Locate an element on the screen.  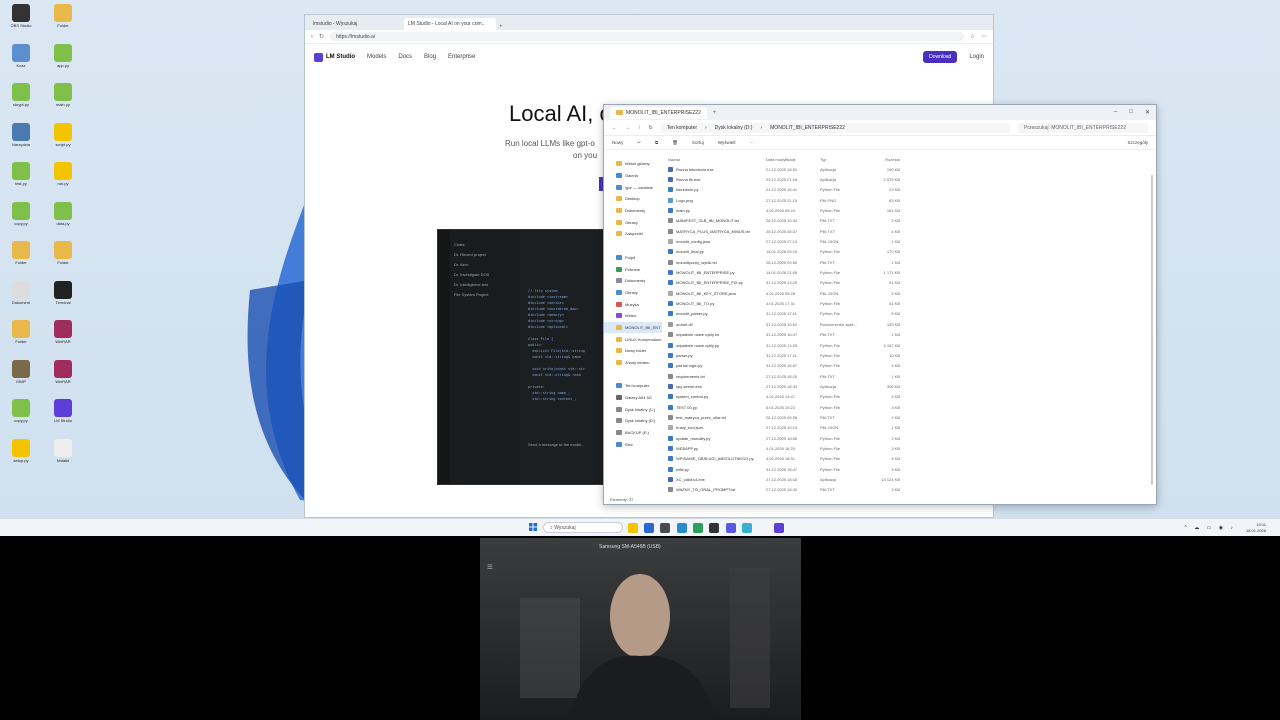
desktop-icon: main.py is located at coordinates (63, 99).